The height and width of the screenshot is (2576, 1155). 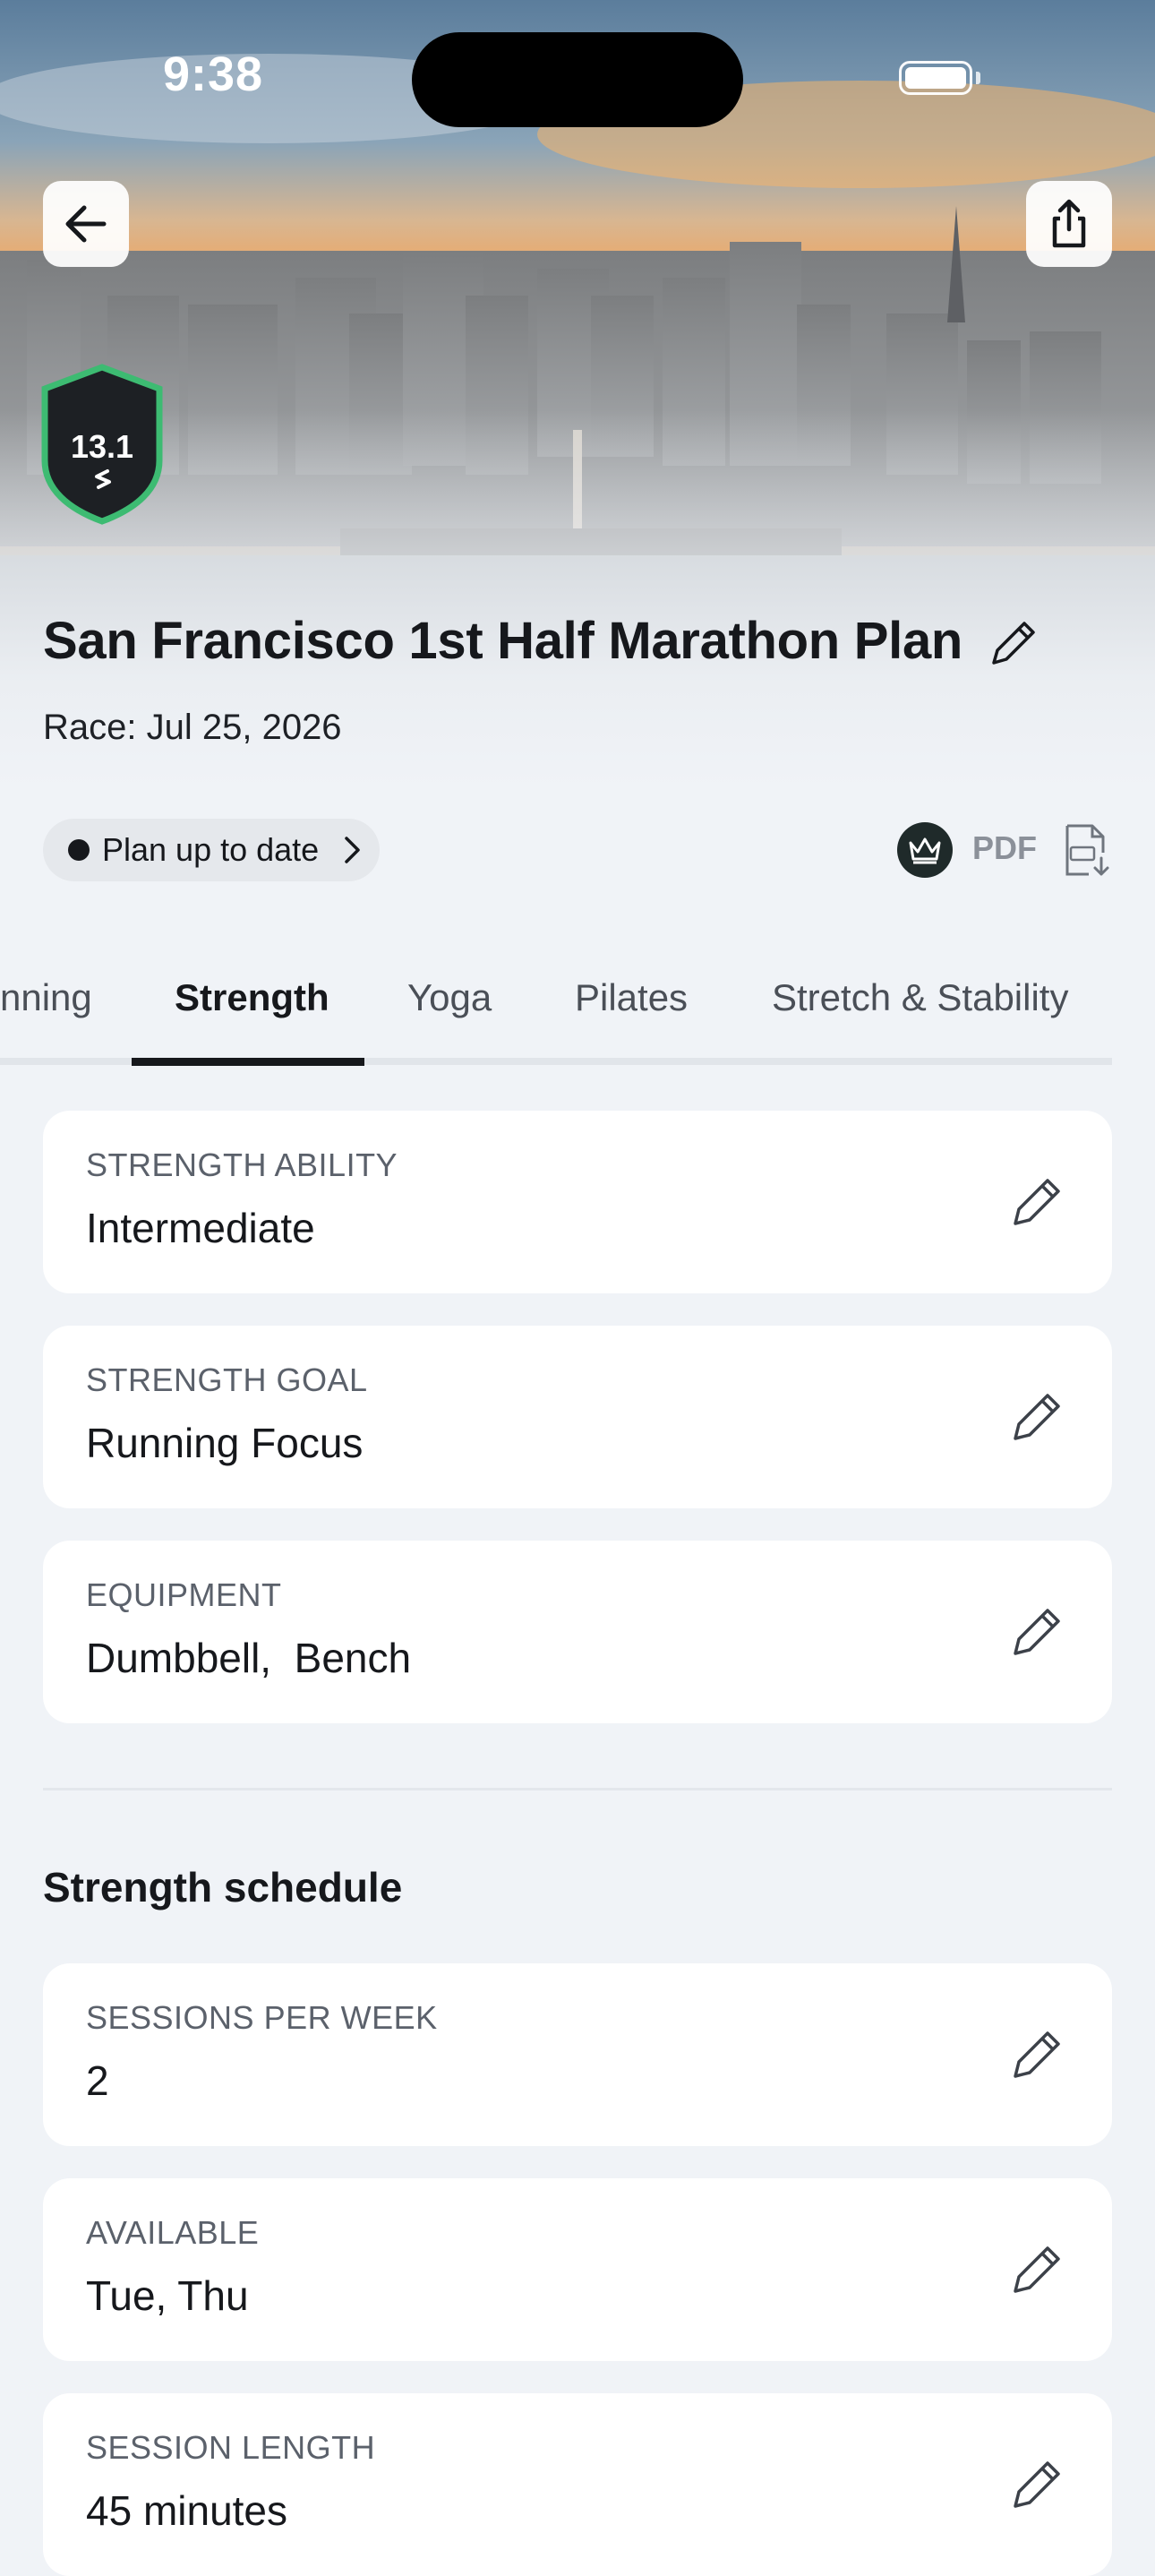 I want to click on pdf-download-icon, so click(x=1087, y=850).